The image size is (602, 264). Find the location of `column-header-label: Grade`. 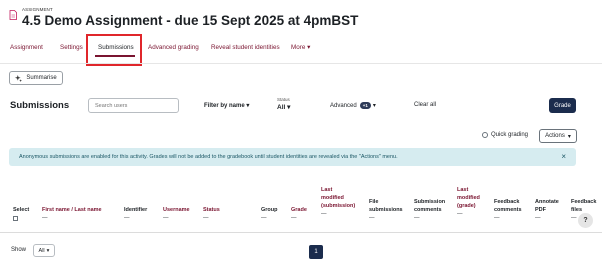

column-header-label: Grade is located at coordinates (299, 210).